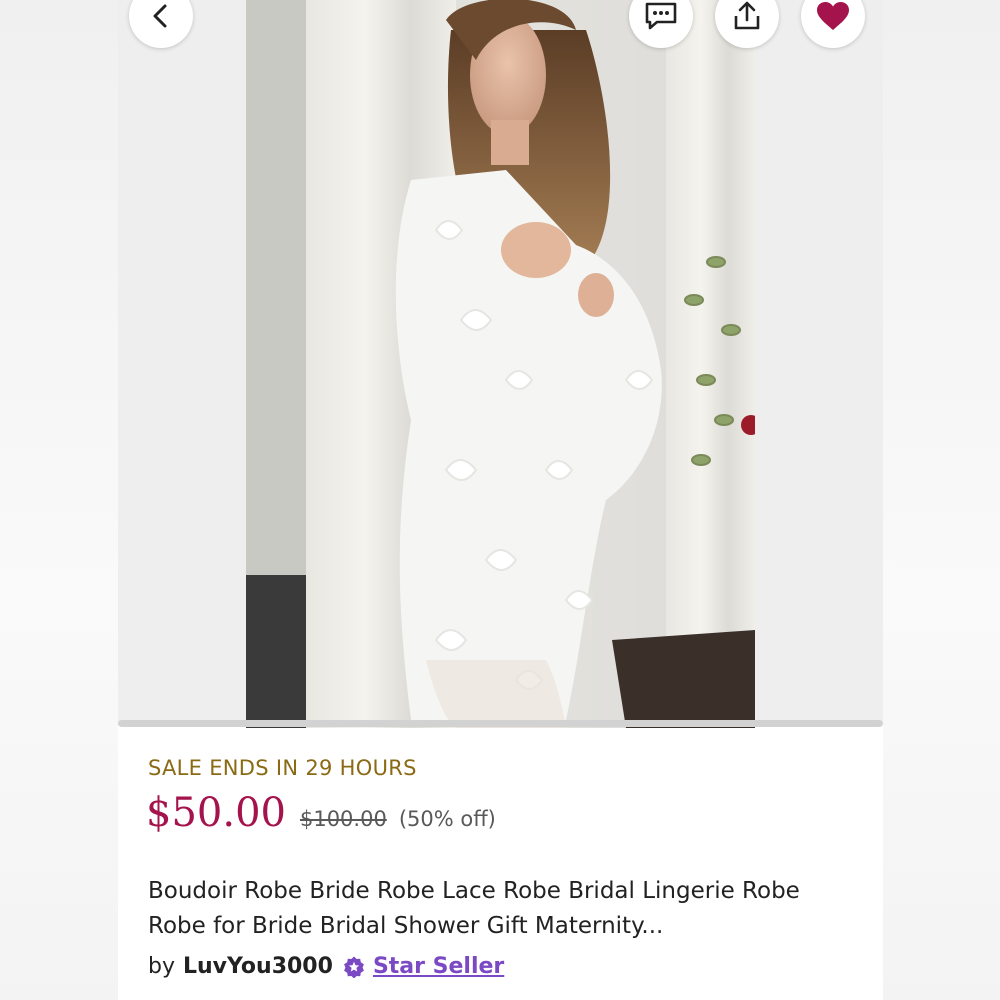  I want to click on seller-prefix: by, so click(161, 966).